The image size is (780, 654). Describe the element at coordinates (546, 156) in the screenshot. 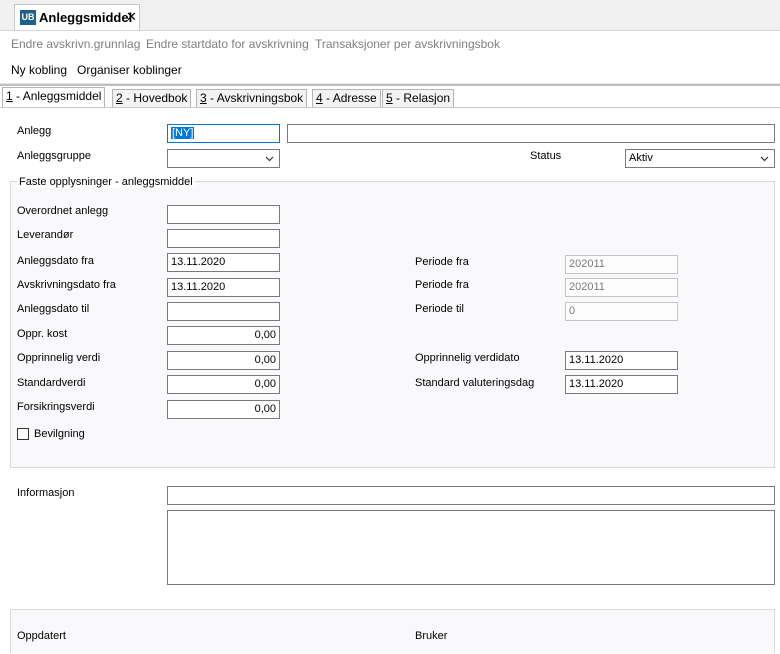

I see `status-label: Status` at that location.